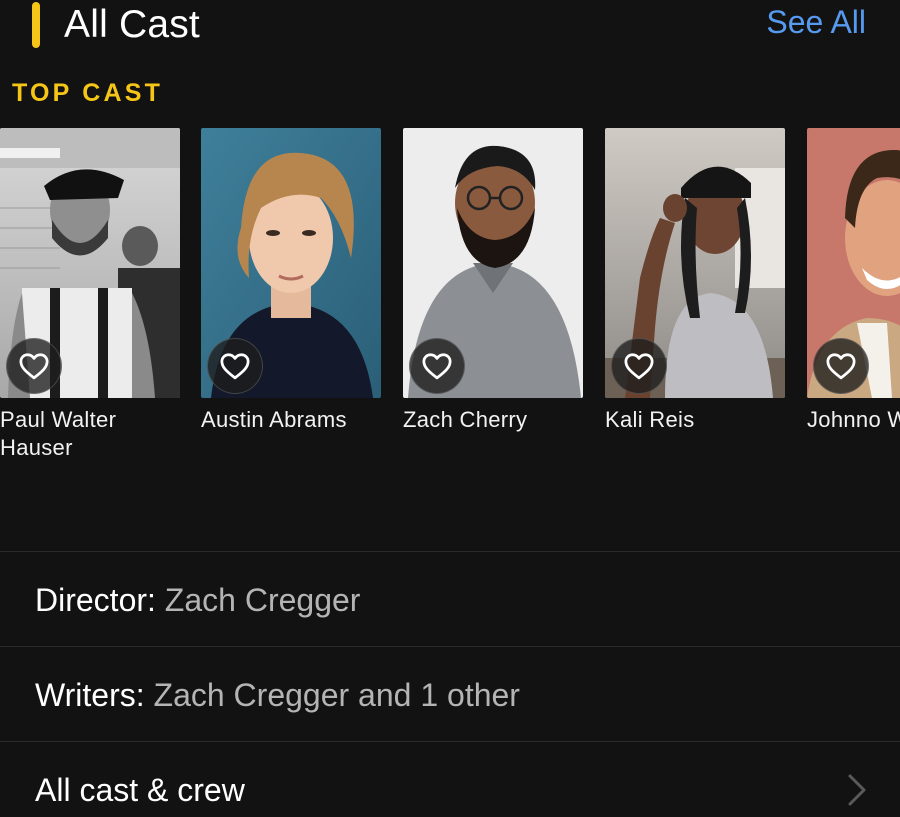 This screenshot has height=817, width=900. What do you see at coordinates (291, 420) in the screenshot?
I see `cast-name: Austin Abrams` at bounding box center [291, 420].